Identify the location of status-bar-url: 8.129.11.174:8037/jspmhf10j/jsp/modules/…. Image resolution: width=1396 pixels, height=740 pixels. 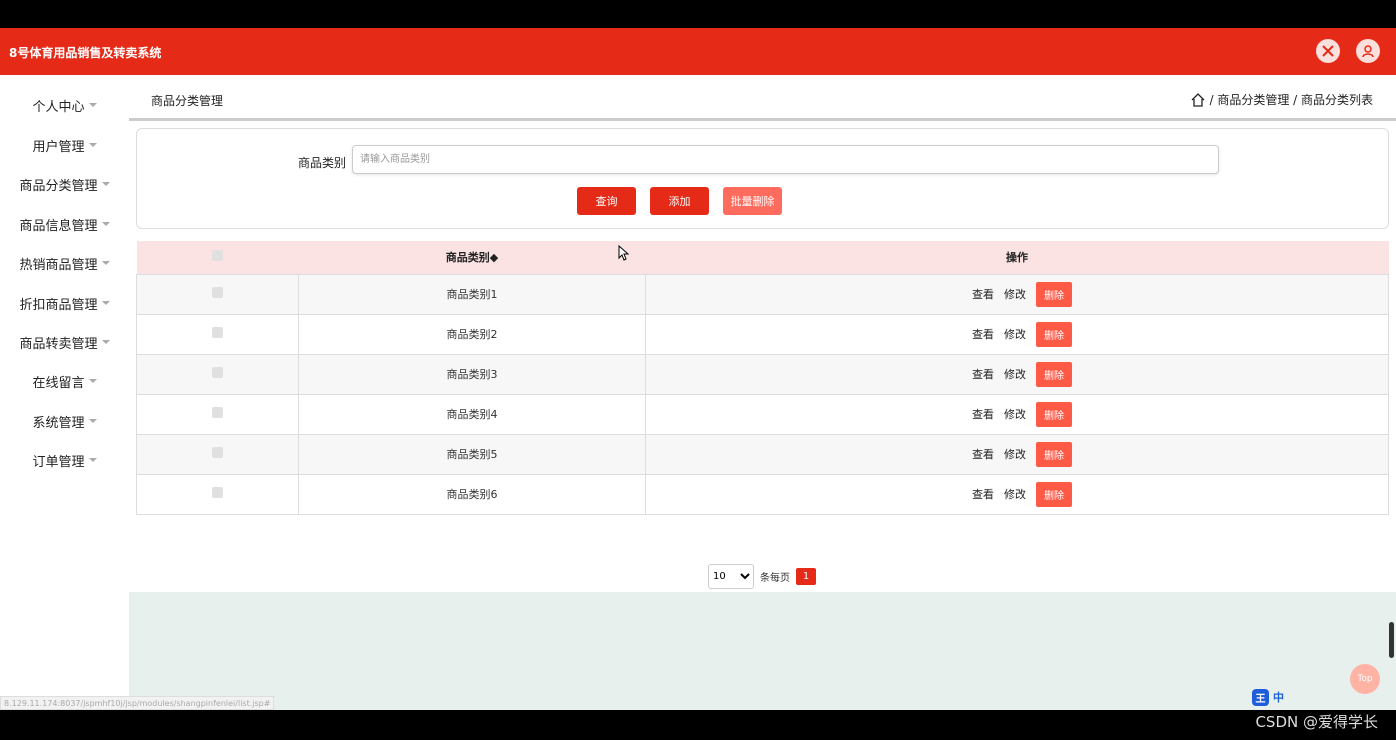
(137, 703).